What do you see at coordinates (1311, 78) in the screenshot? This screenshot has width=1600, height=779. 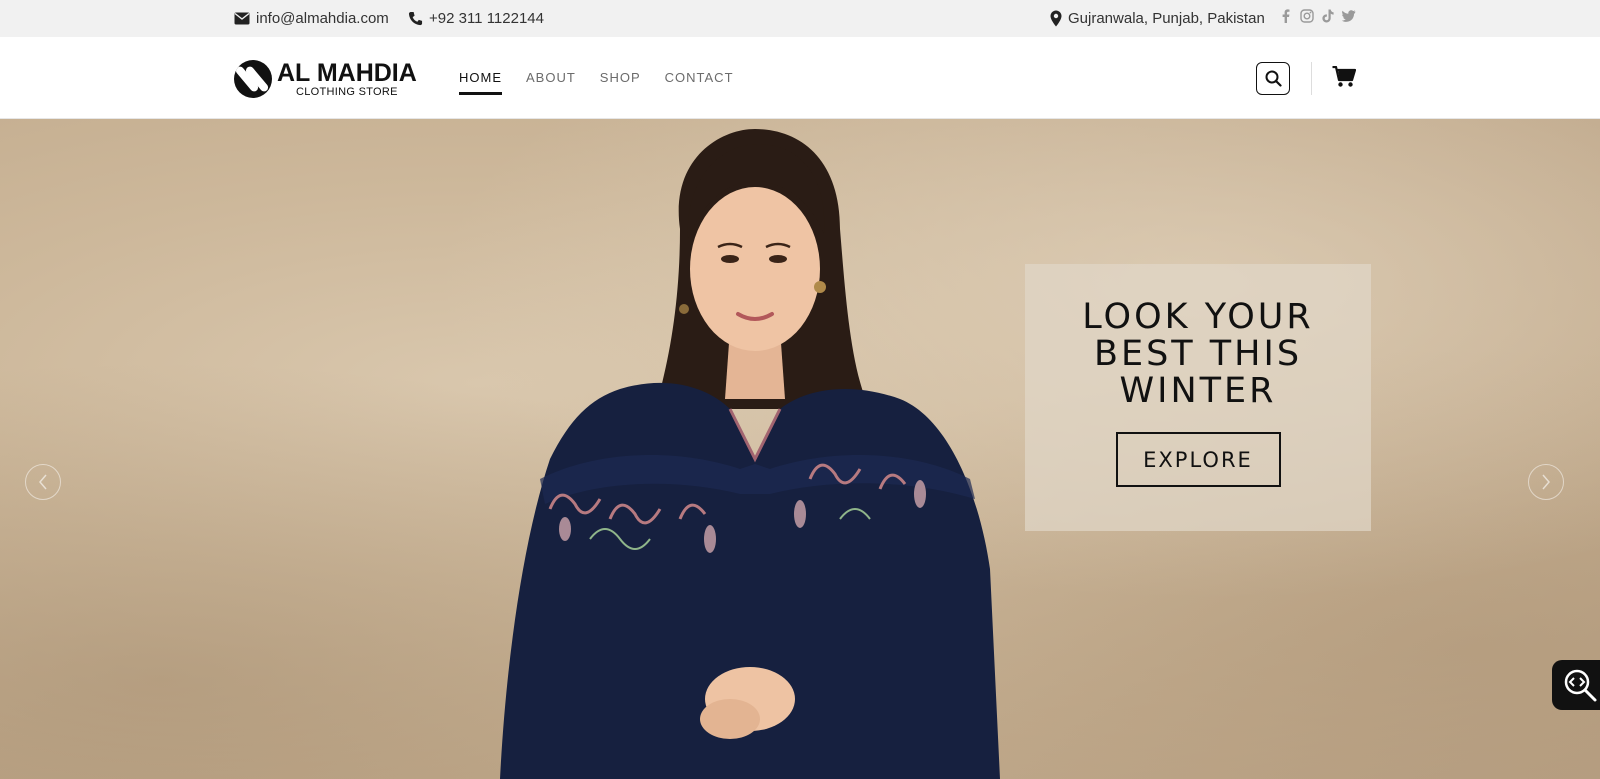 I see `header-divider` at bounding box center [1311, 78].